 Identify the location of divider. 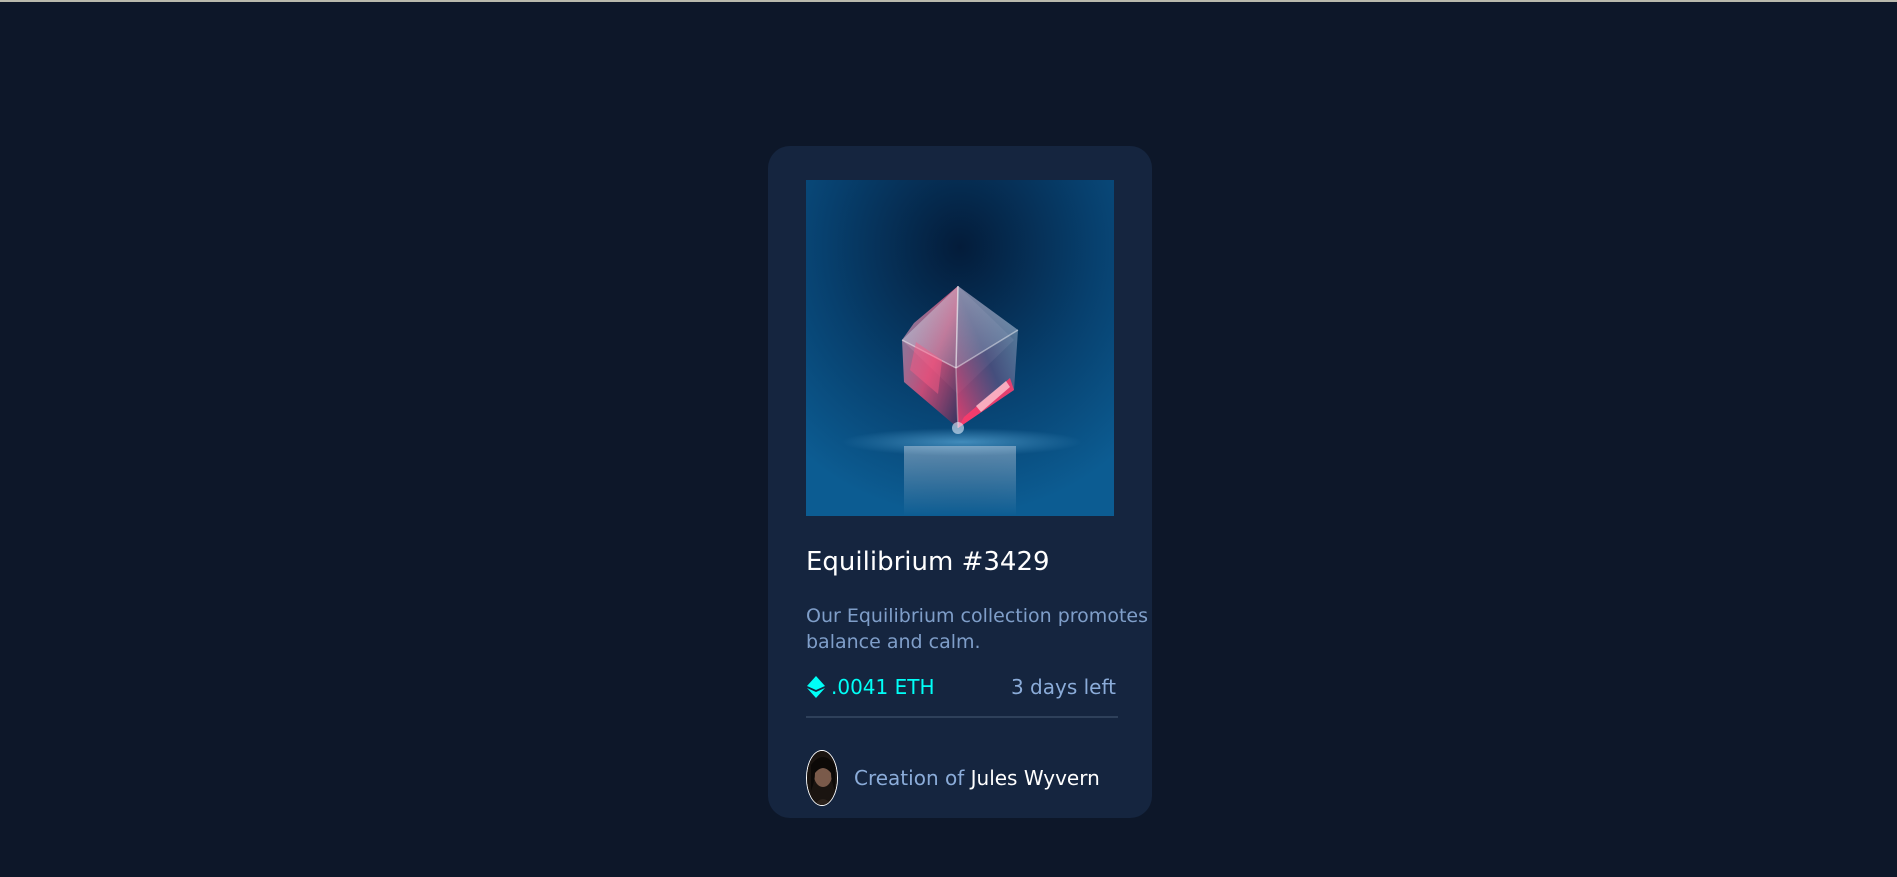
(962, 717).